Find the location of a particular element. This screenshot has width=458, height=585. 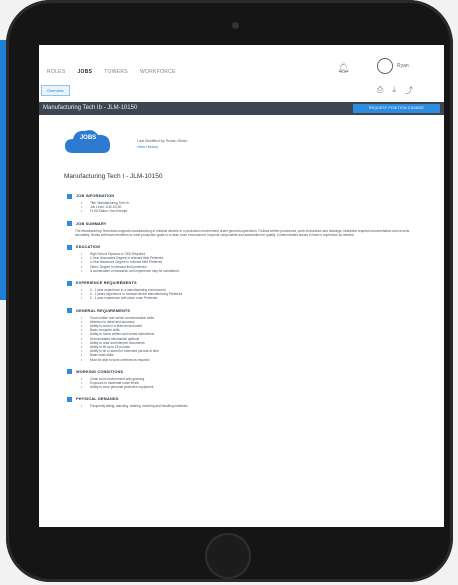

section-header: PHYSICAL DEMANDS is located at coordinates (242, 399).